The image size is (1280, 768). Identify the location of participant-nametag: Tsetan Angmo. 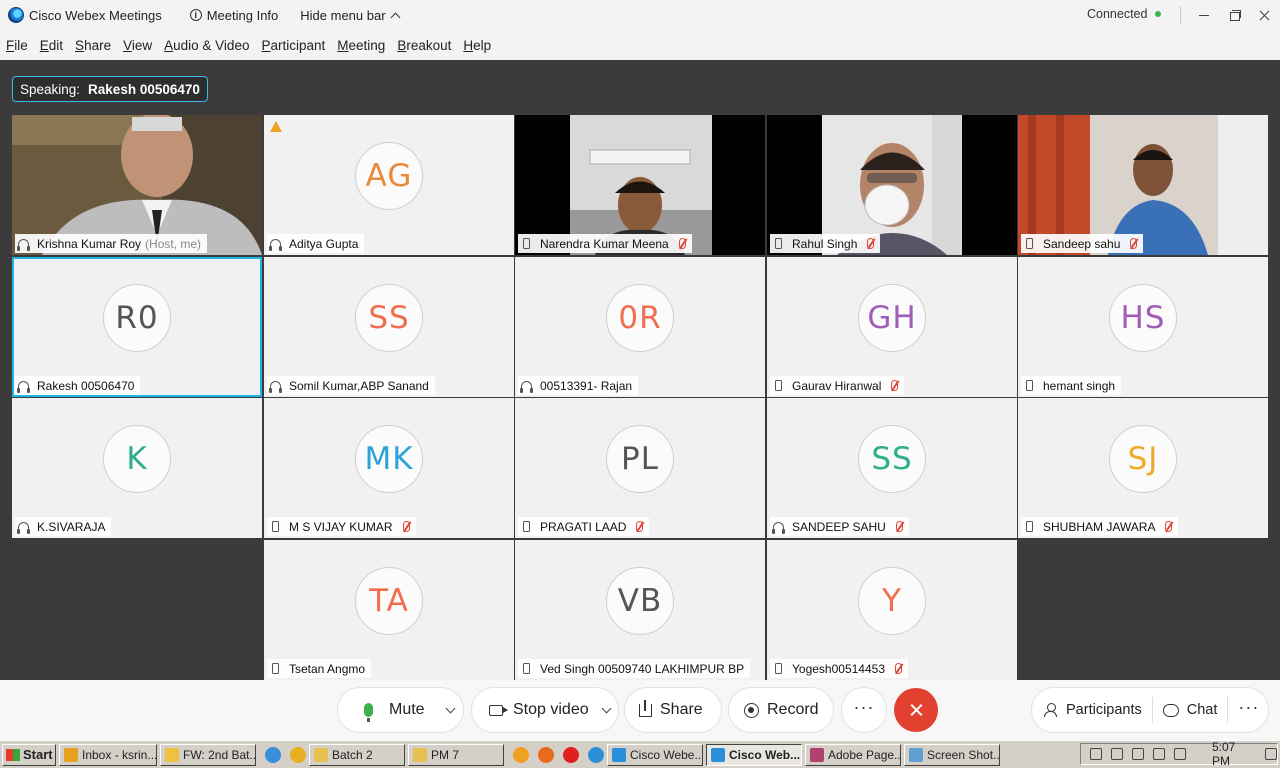
(319, 668).